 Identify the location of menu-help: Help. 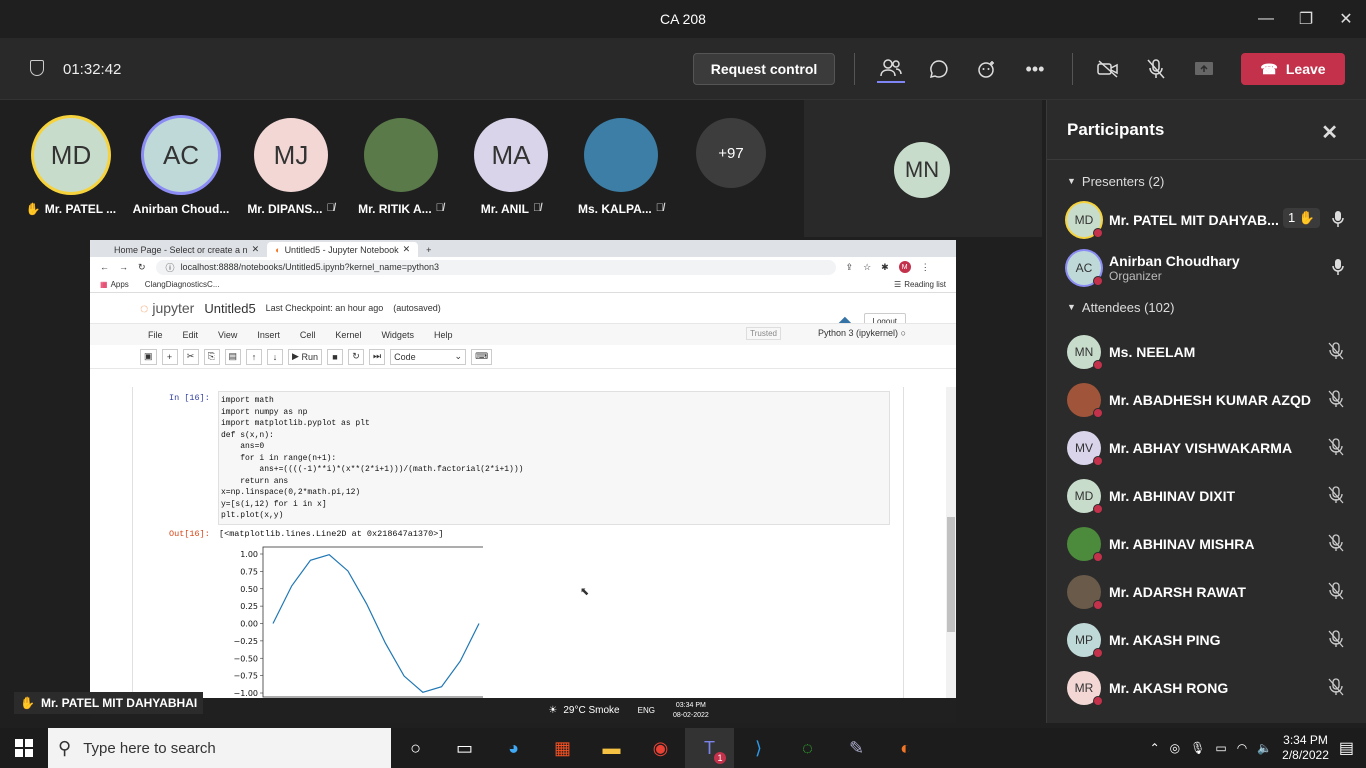
(443, 335).